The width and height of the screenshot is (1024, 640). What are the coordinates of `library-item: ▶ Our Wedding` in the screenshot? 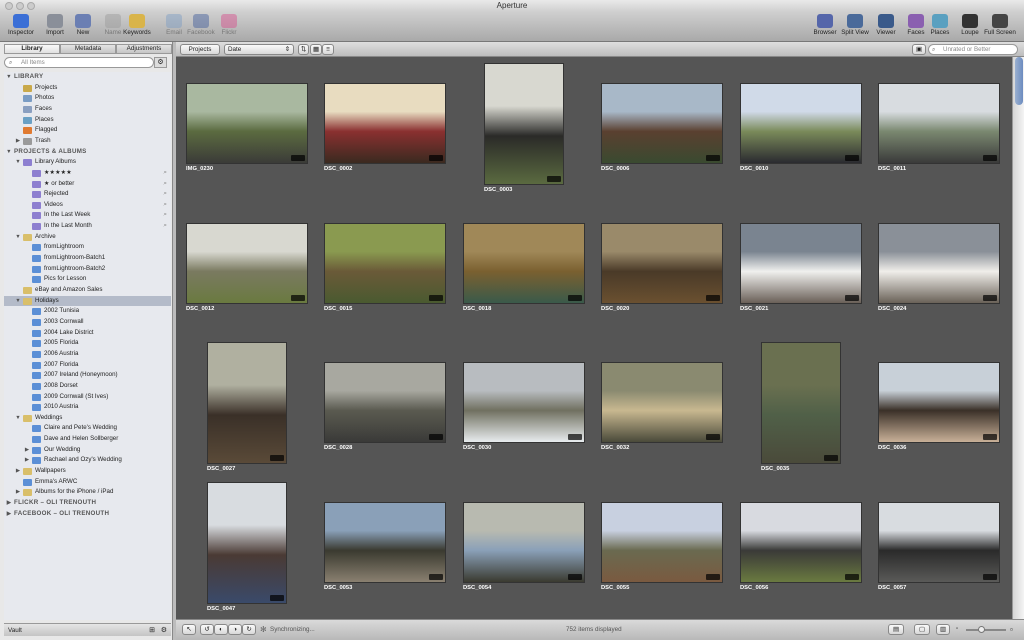 It's located at (87, 450).